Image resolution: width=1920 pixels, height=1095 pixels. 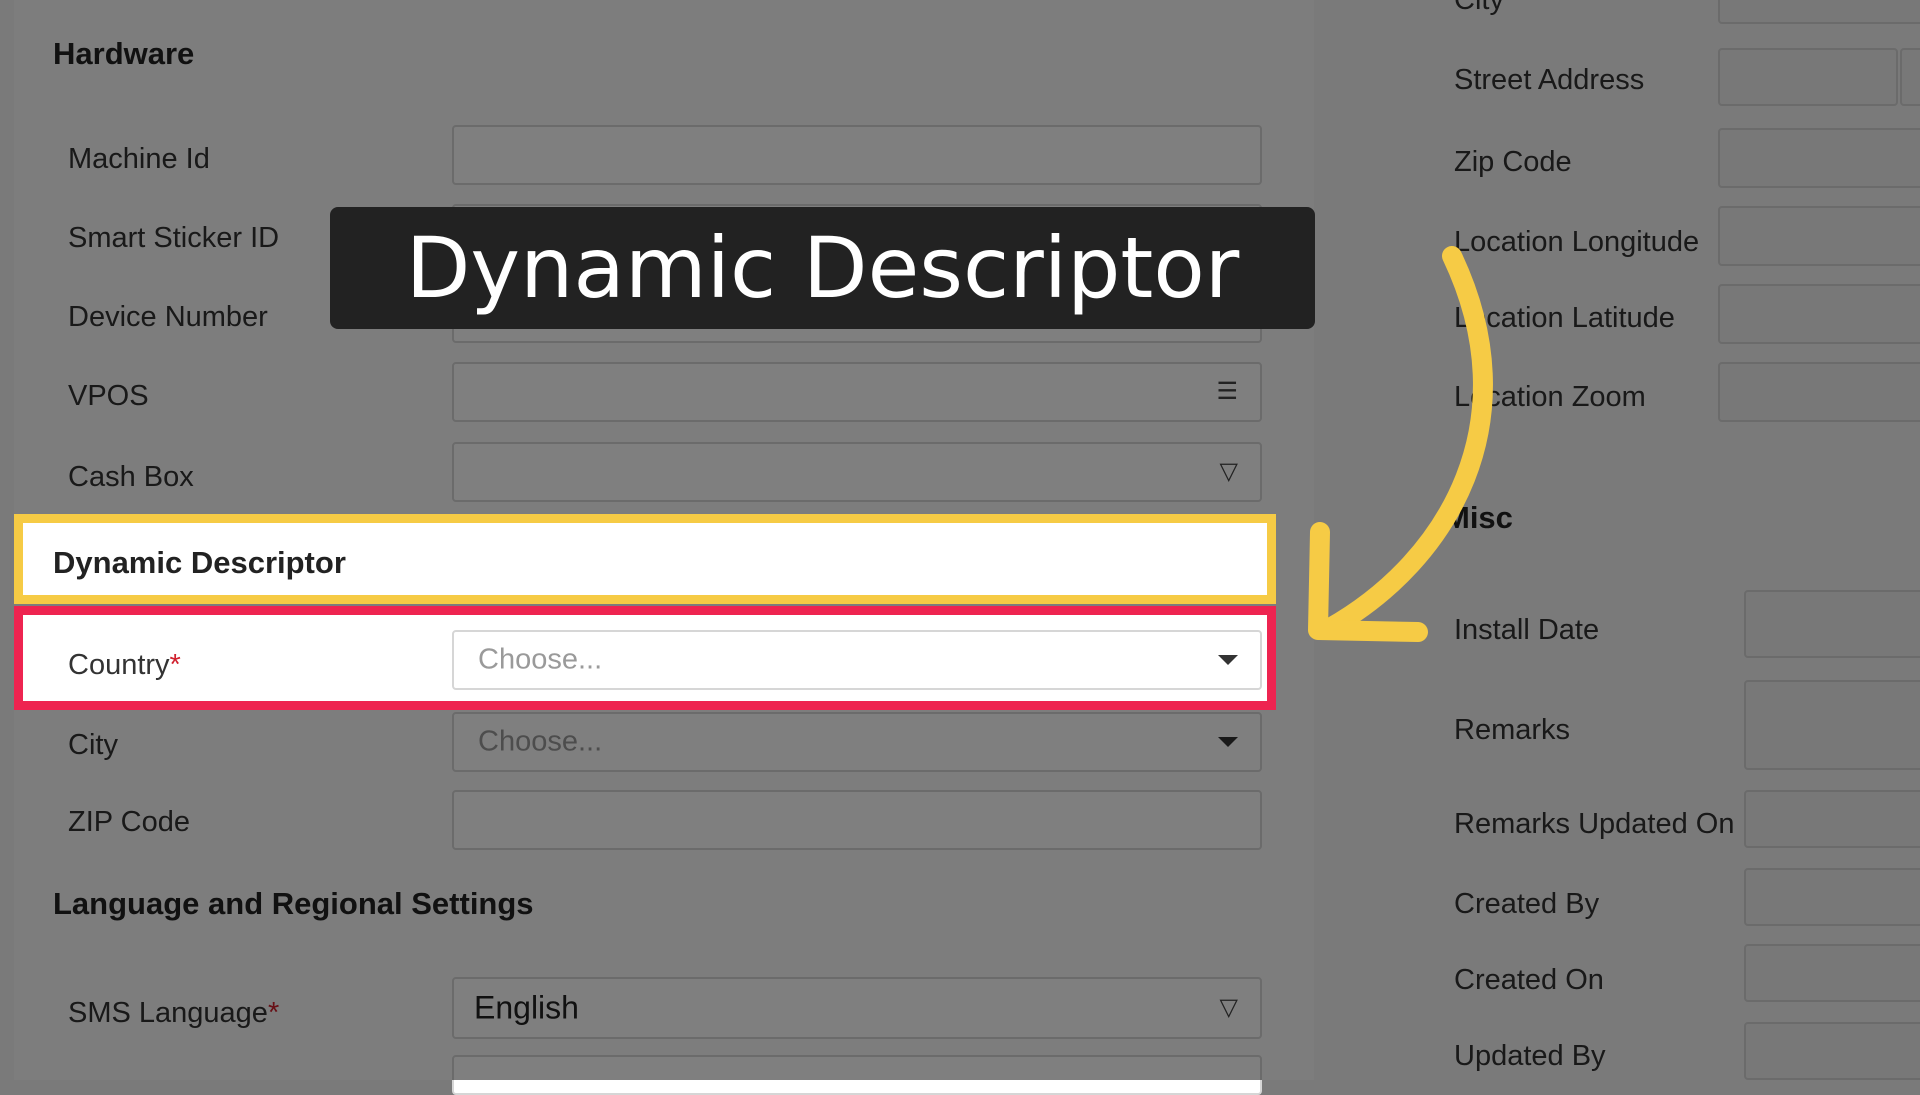 I want to click on remarks-updated-on-input, so click(x=1832, y=819).